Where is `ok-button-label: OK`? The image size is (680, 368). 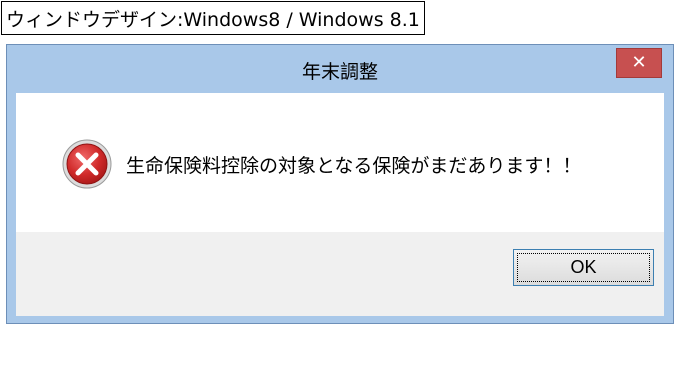 ok-button-label: OK is located at coordinates (583, 267).